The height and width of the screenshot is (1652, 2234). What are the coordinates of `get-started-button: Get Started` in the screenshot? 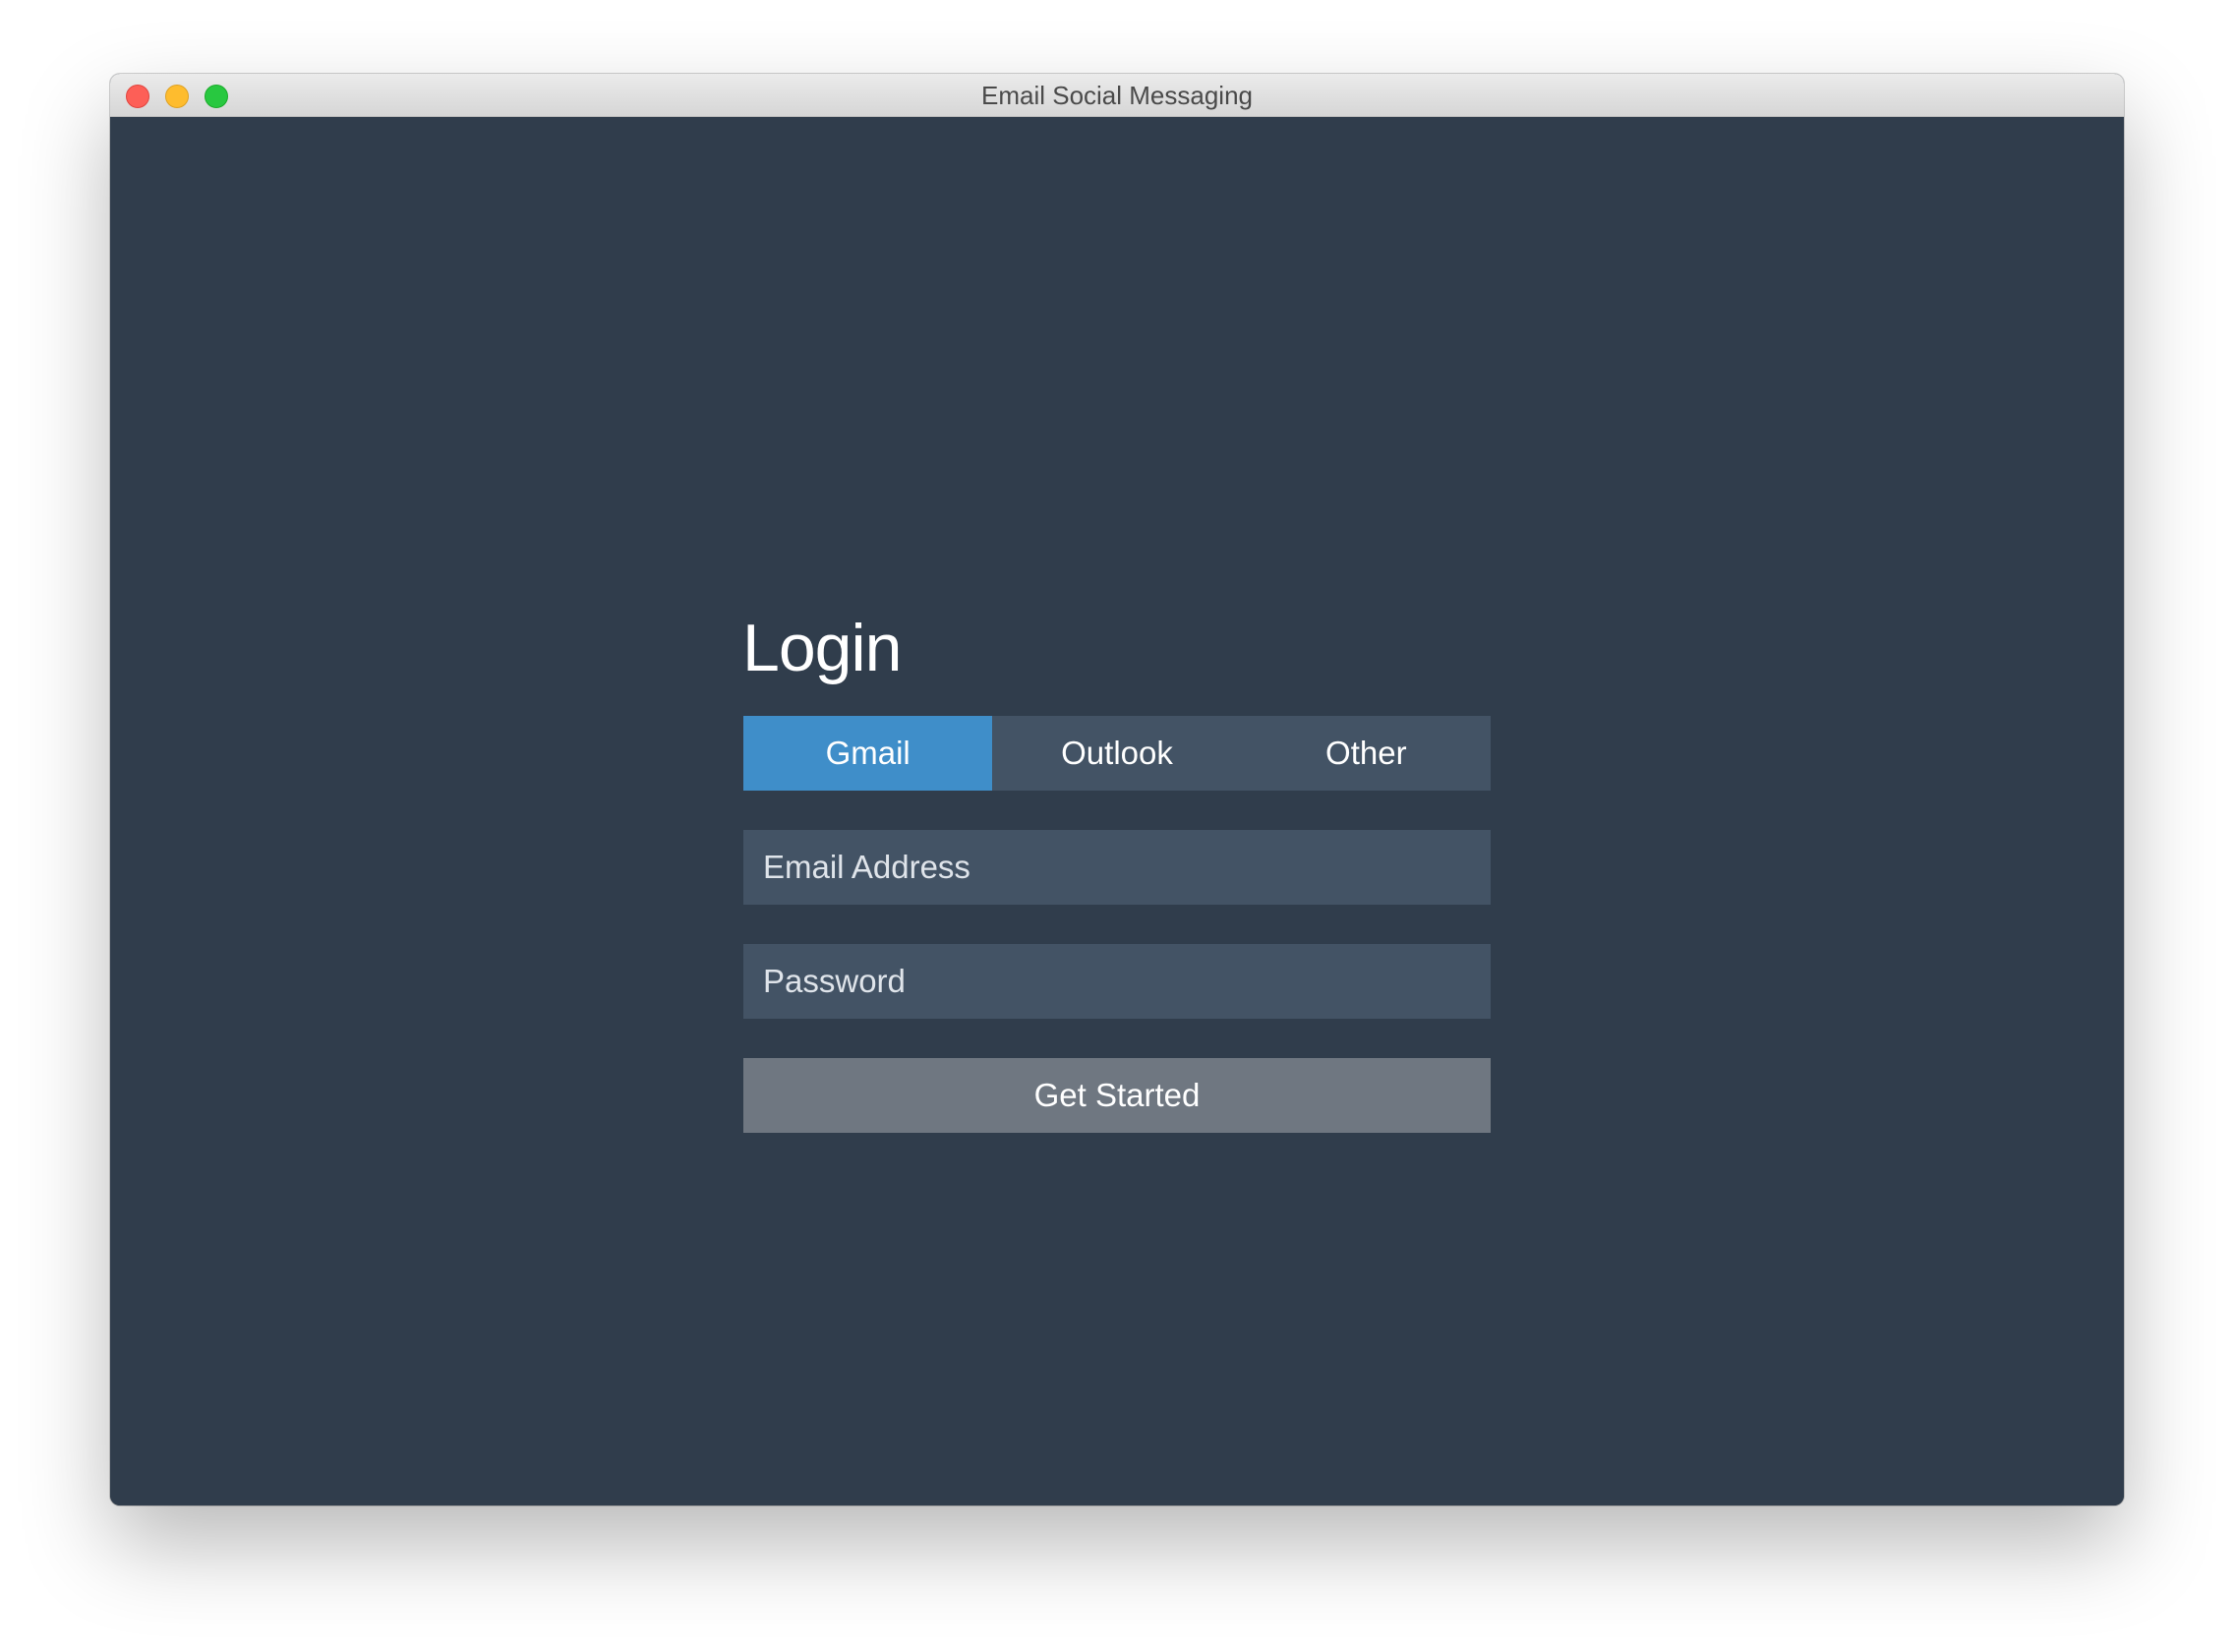 It's located at (1117, 1095).